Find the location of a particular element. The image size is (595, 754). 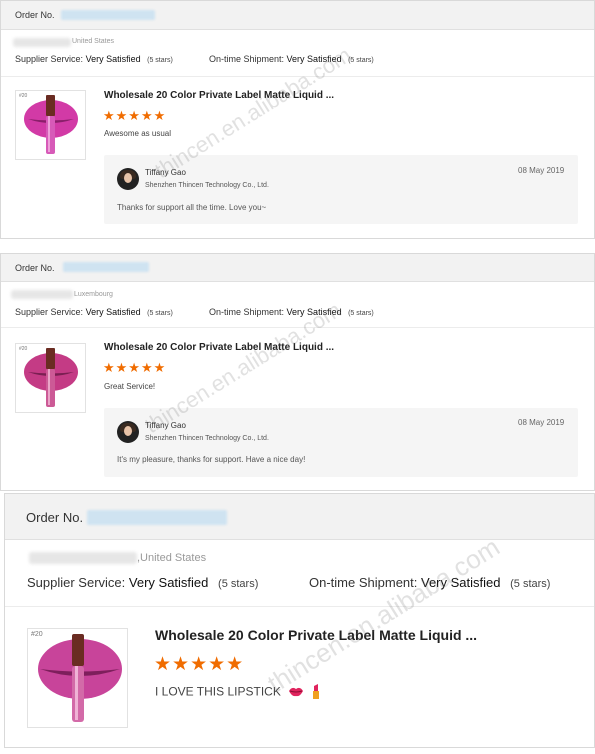

review-comment: I LOVE THIS LIPSTICK is located at coordinates (238, 692).